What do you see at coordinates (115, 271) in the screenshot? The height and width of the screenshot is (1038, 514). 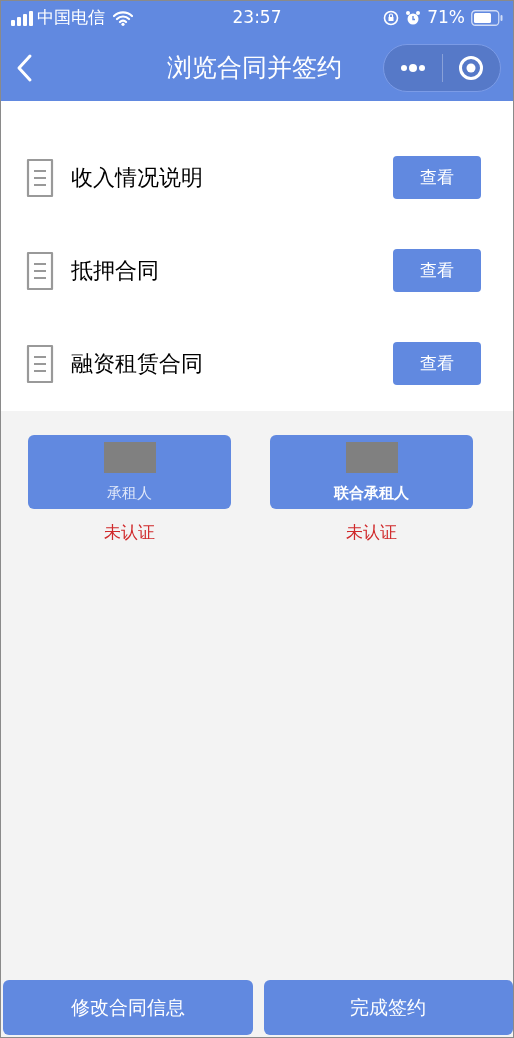 I see `document-name: 抵押合同` at bounding box center [115, 271].